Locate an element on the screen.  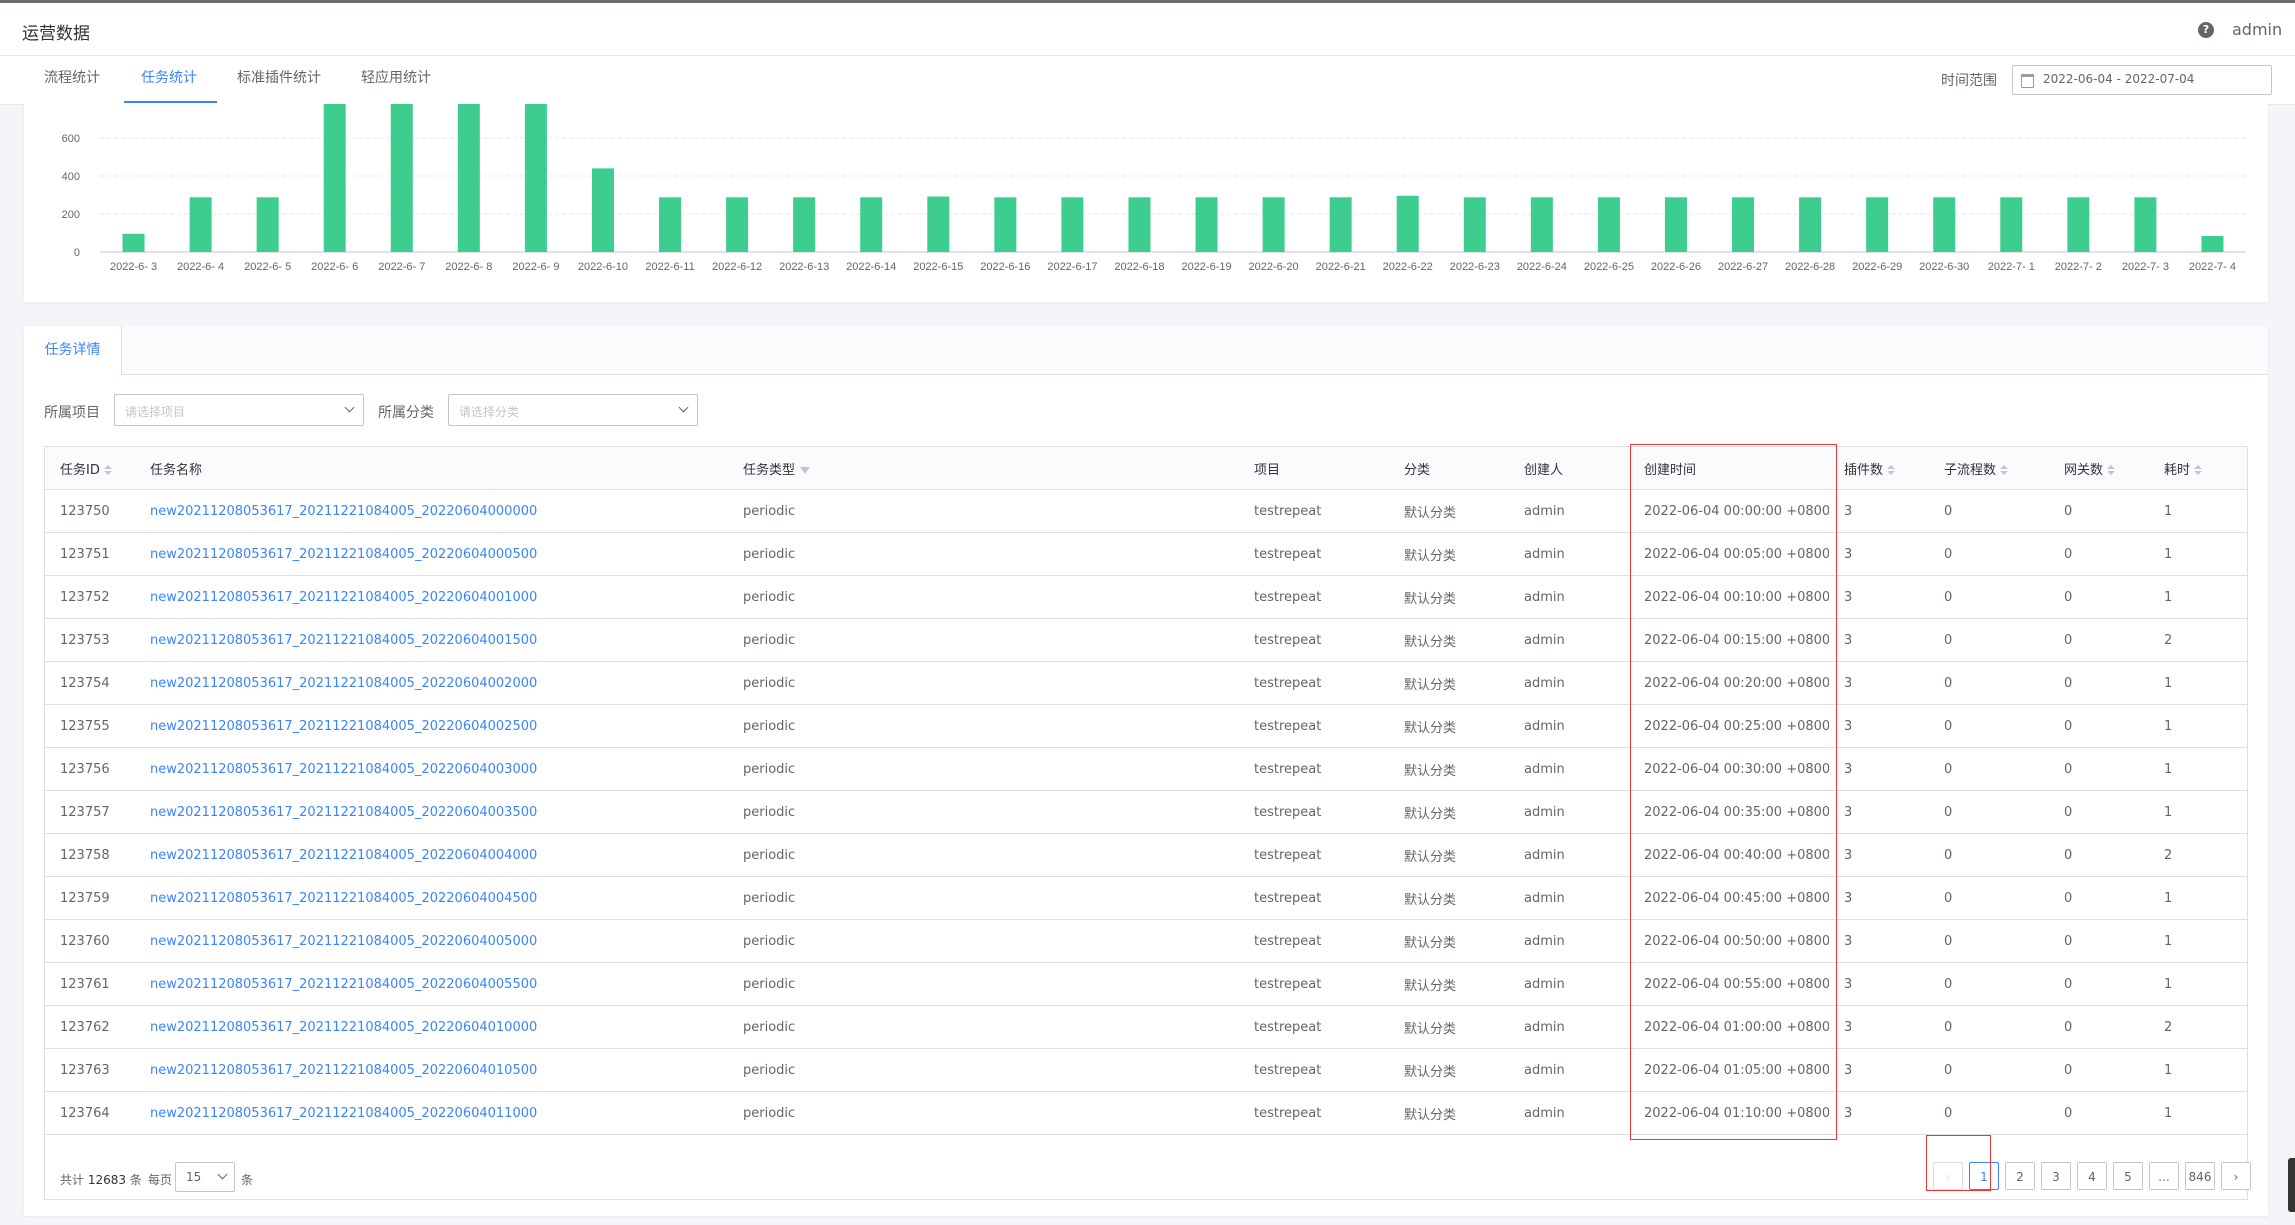
column-header: 插件数 is located at coordinates (1879, 468).